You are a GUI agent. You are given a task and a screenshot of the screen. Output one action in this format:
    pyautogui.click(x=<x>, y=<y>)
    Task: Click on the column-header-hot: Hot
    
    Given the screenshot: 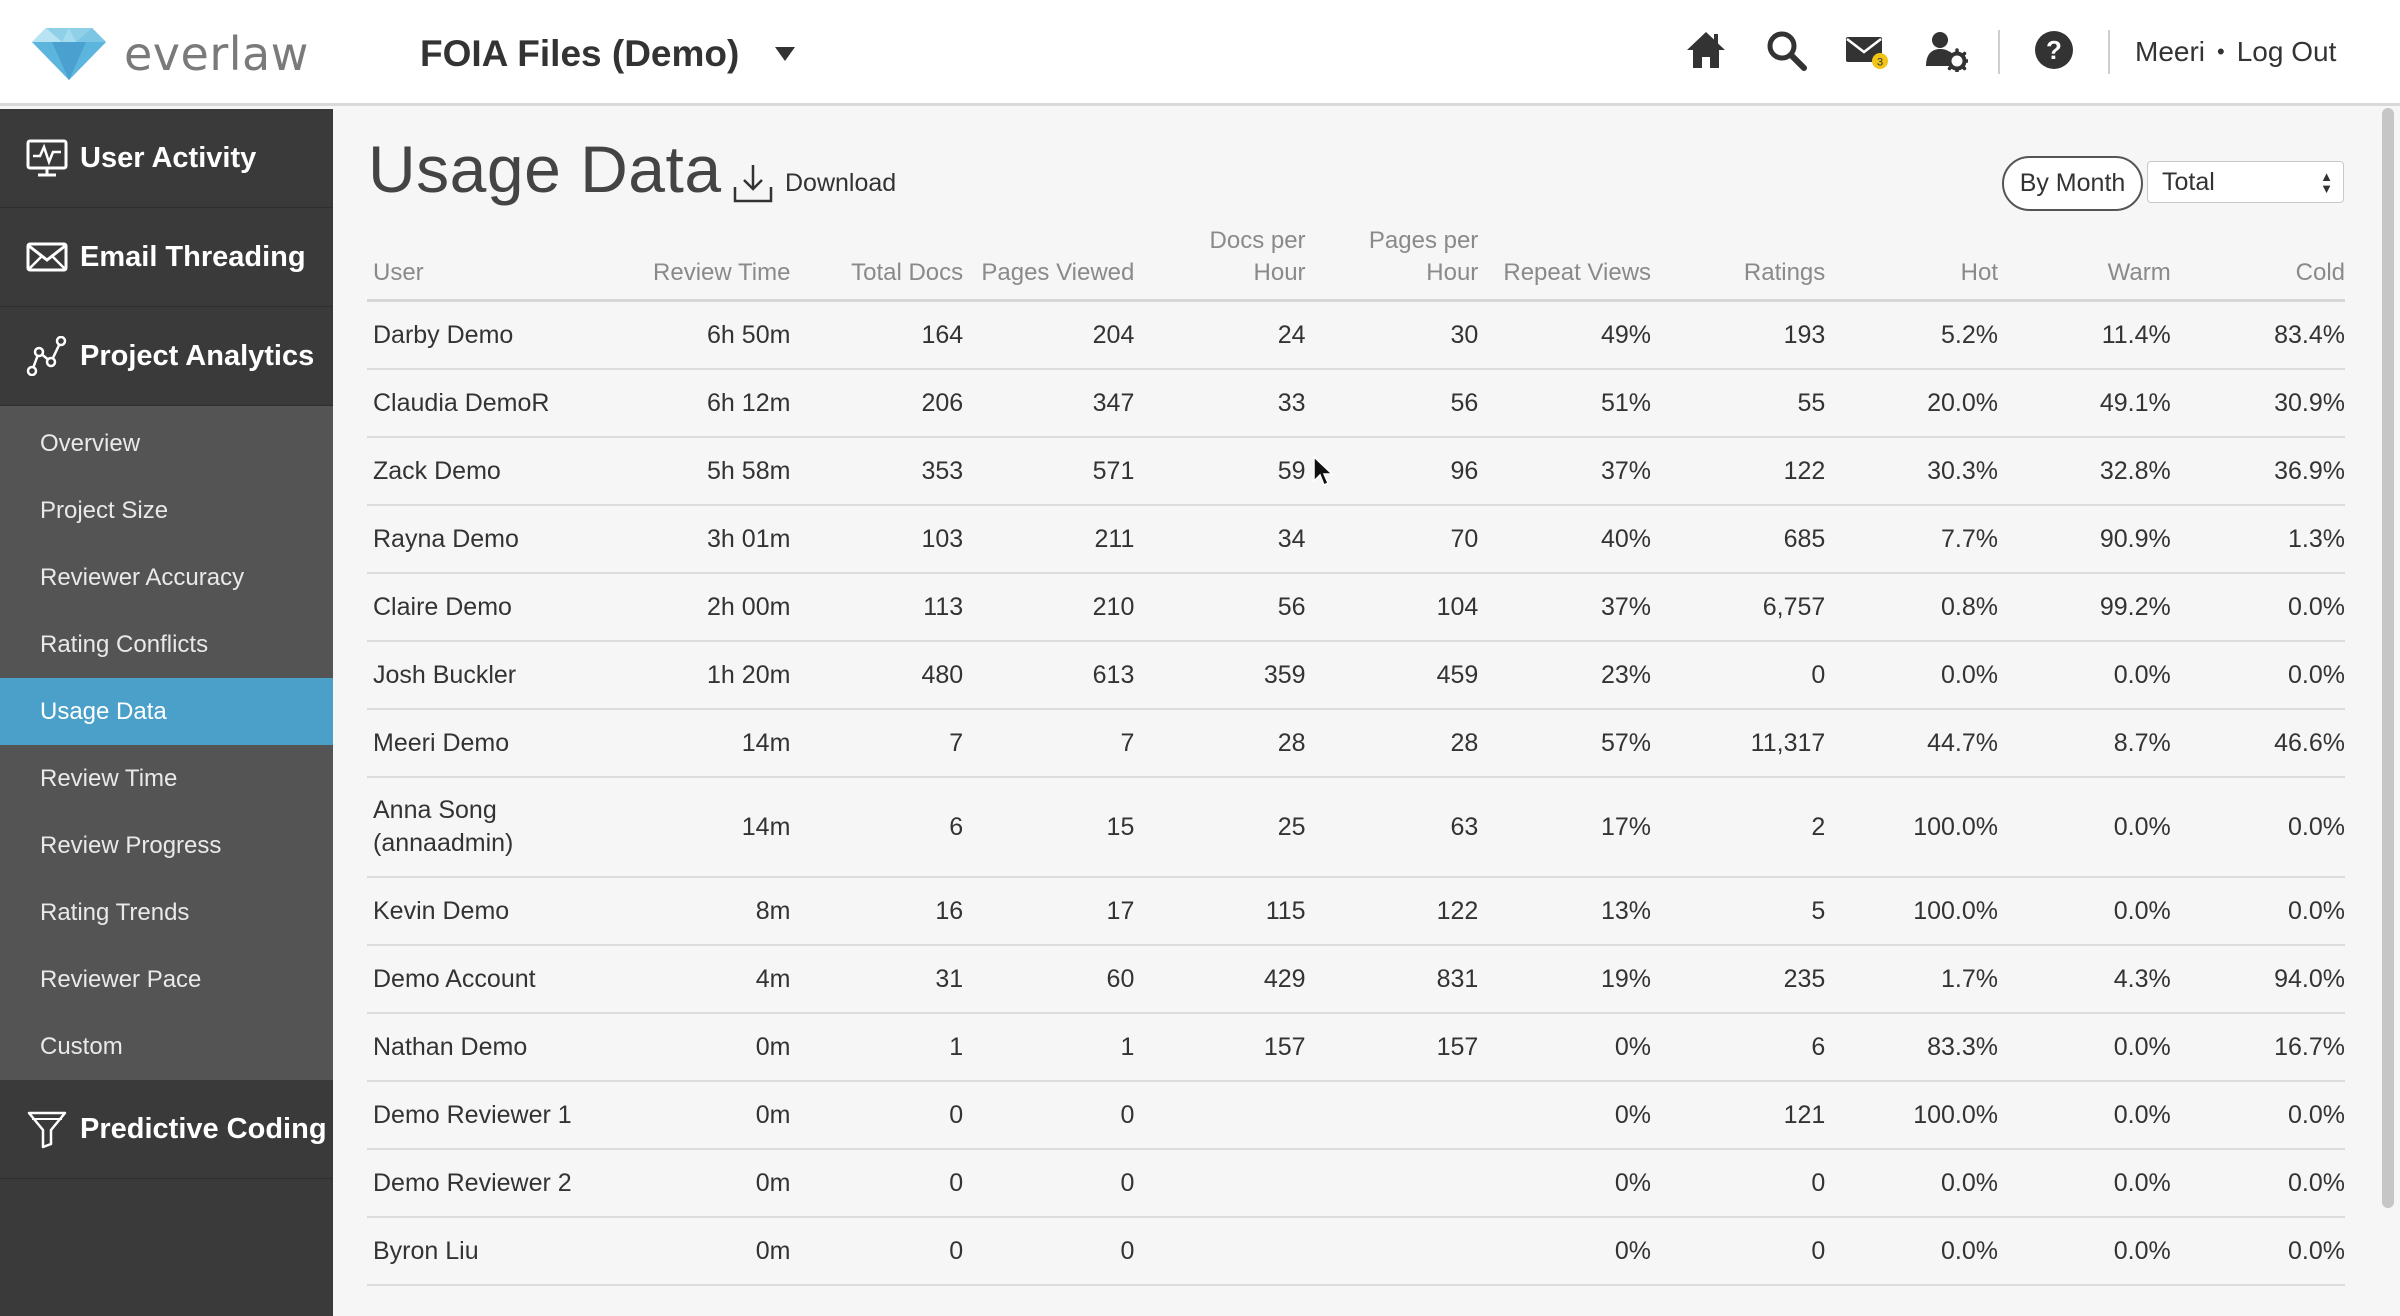 What is the action you would take?
    pyautogui.click(x=1979, y=273)
    